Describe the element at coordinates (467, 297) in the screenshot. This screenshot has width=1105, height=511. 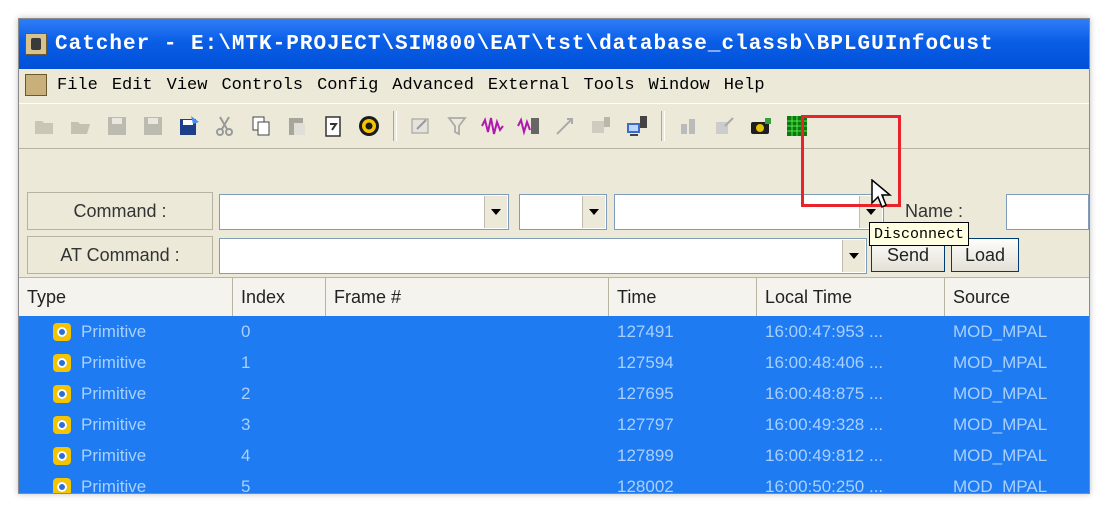
I see `column-header-frame: Frame #` at that location.